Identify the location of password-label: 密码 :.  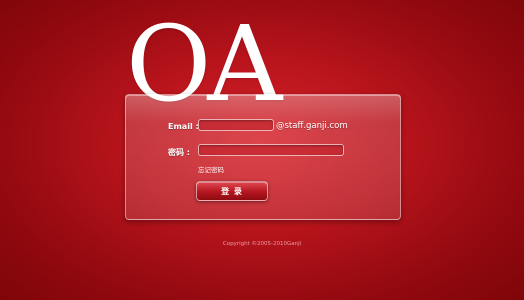
(179, 152).